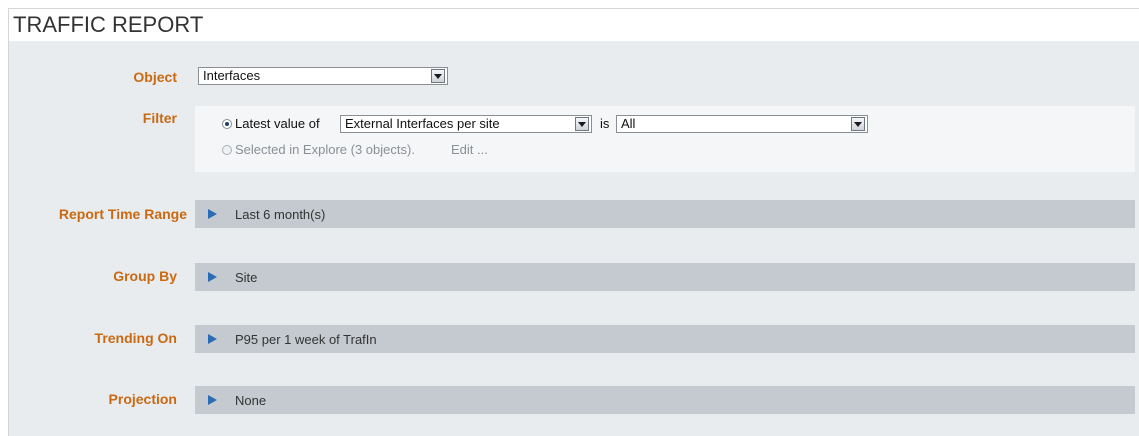  I want to click on projection-bar: None, so click(665, 400).